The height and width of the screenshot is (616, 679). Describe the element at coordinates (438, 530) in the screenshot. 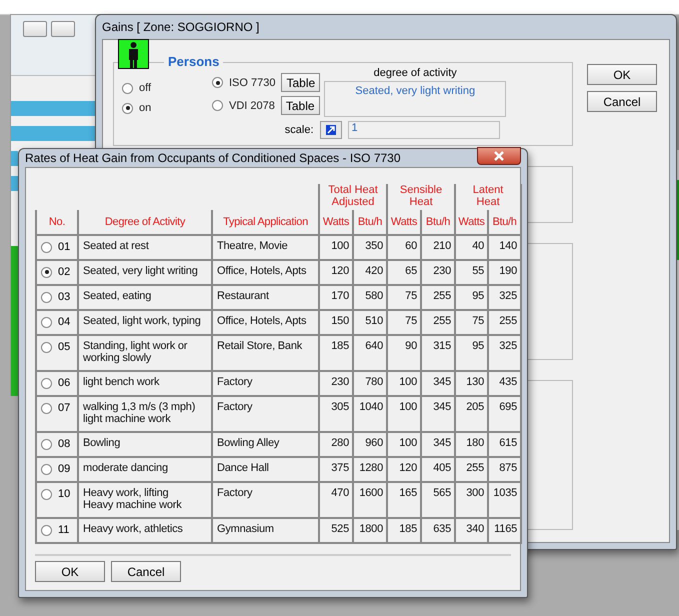

I see `table-cell: 635` at that location.